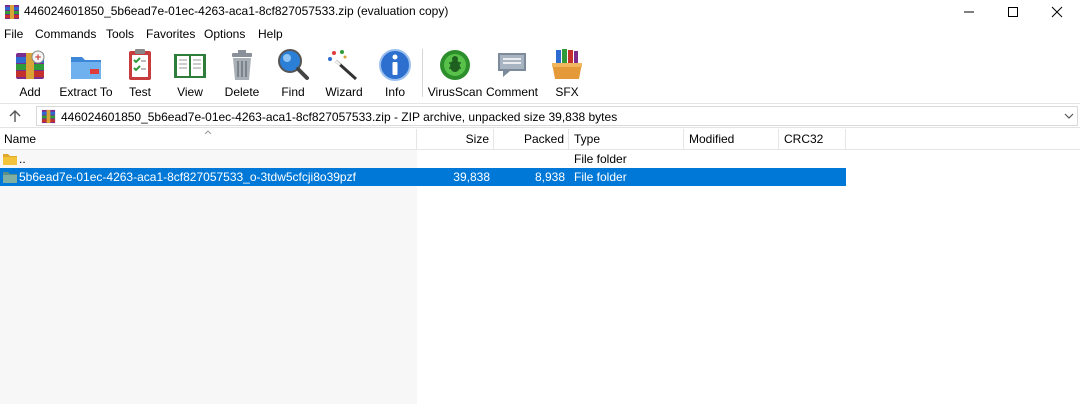  I want to click on column-type-label: Type, so click(587, 139).